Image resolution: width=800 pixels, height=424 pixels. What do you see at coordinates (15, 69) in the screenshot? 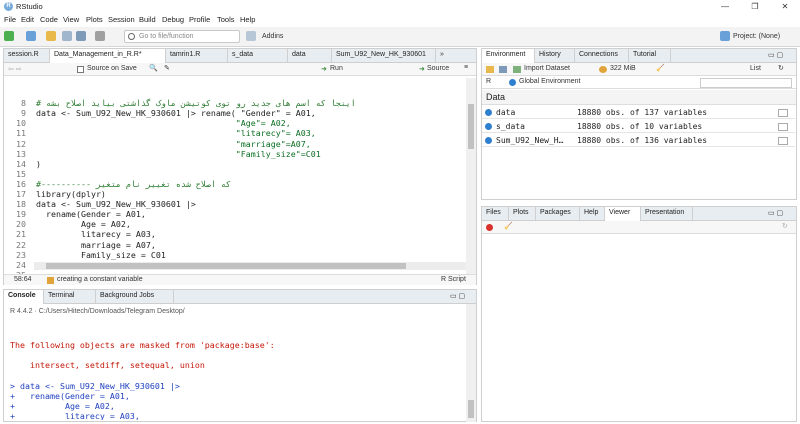
I see `back-arrow-icon: ⇦ ⇨` at bounding box center [15, 69].